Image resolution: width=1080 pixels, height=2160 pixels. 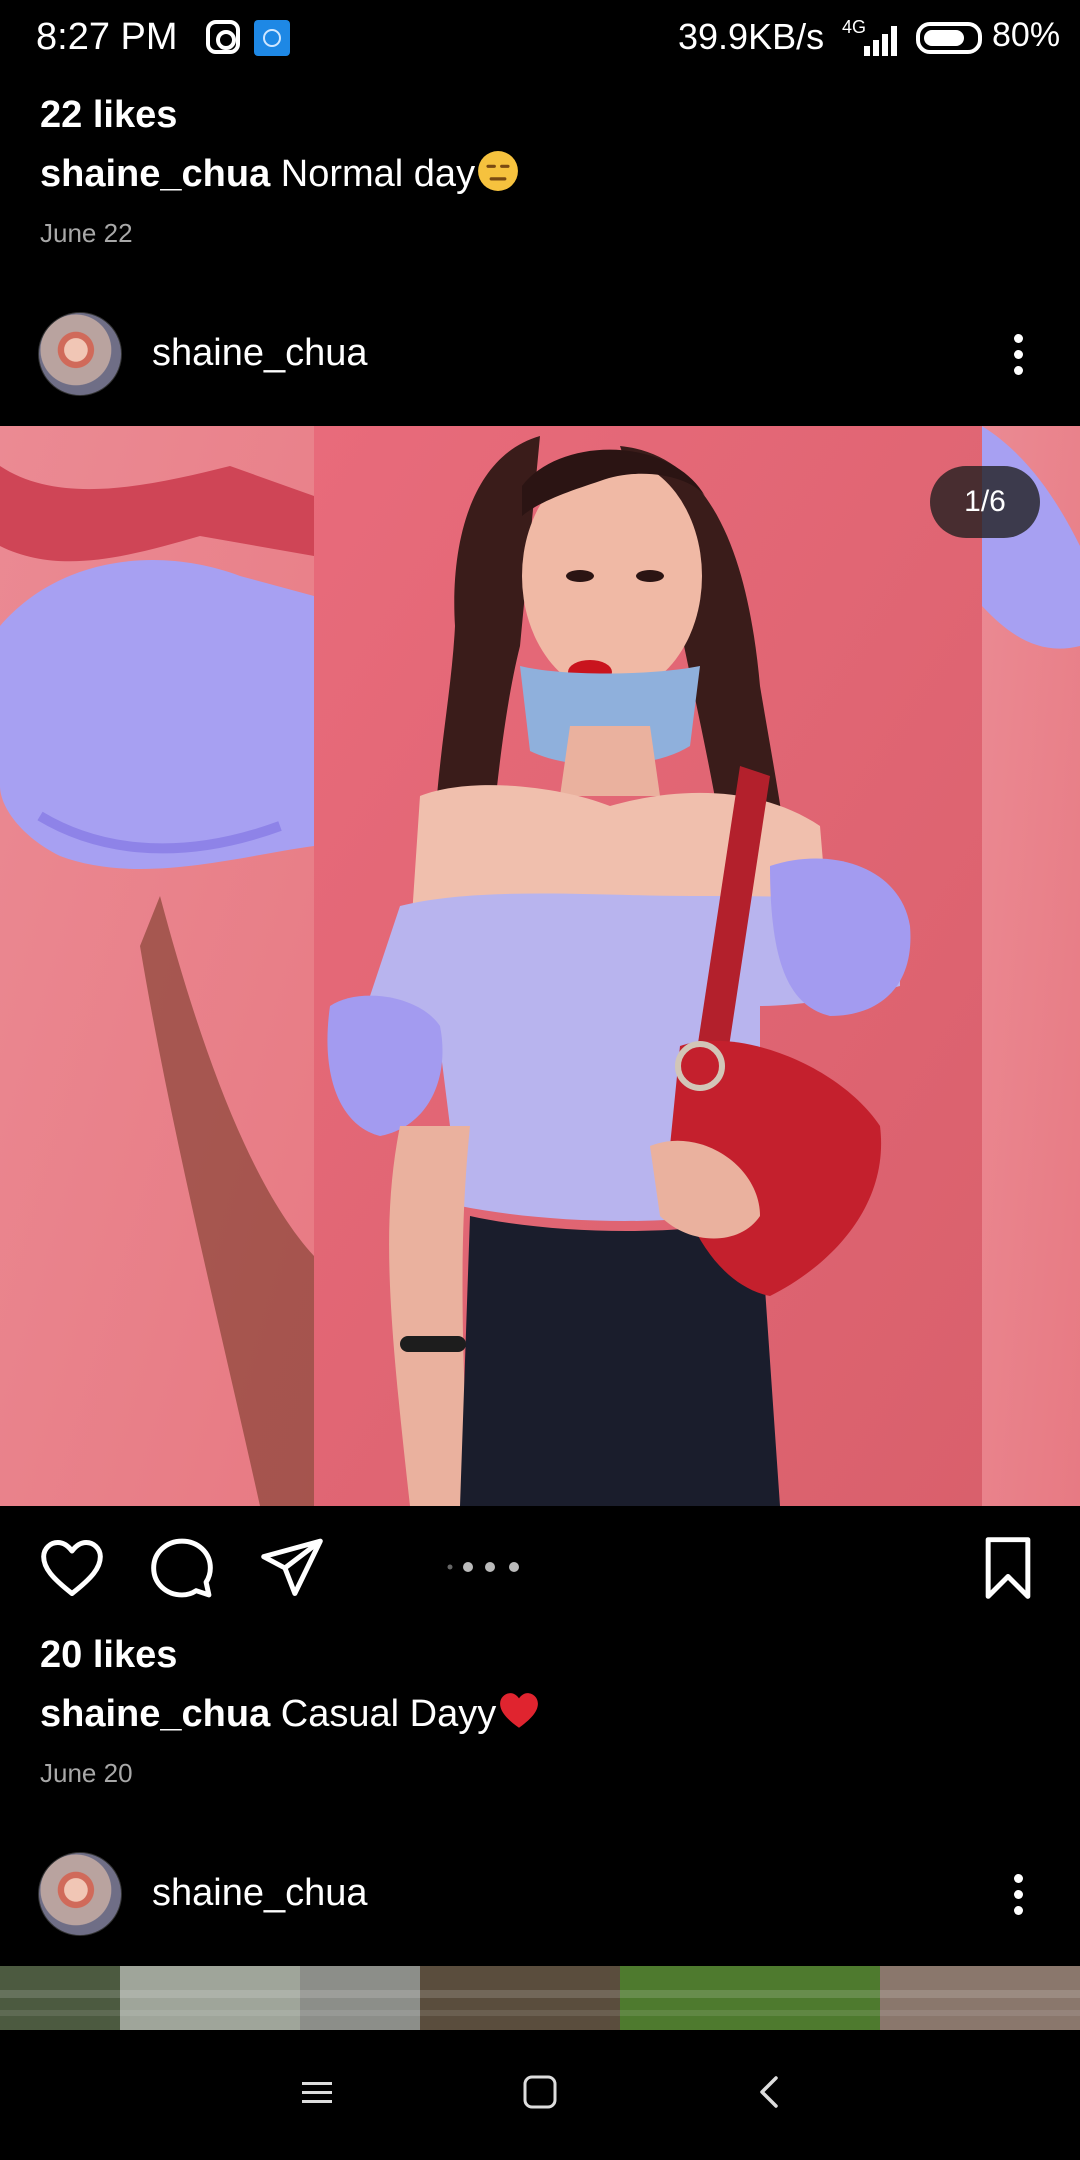 What do you see at coordinates (854, 27) in the screenshot?
I see `network-type: 4G` at bounding box center [854, 27].